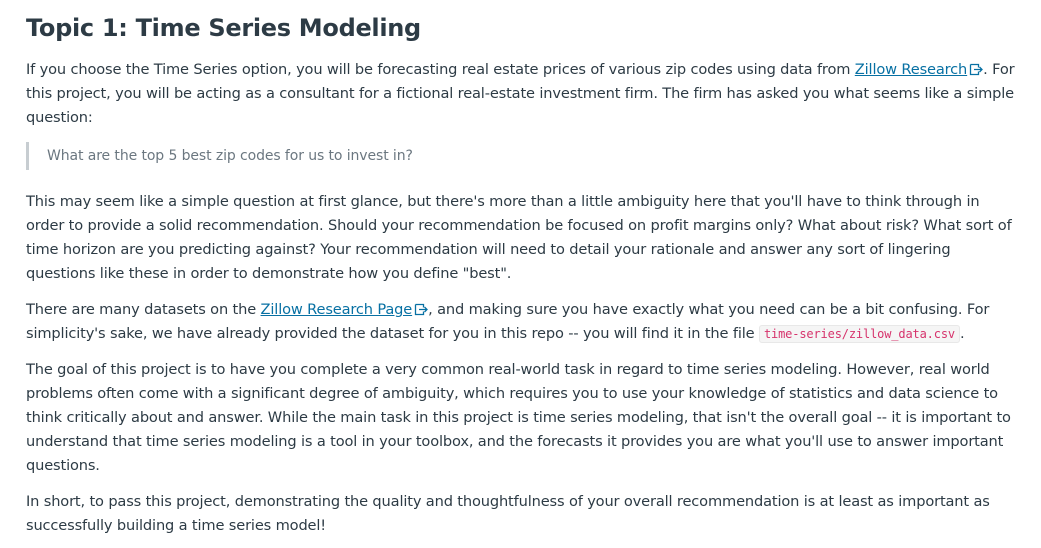 The width and height of the screenshot is (1041, 548). I want to click on zillow-research-link-label: Zillow Research, so click(911, 69).